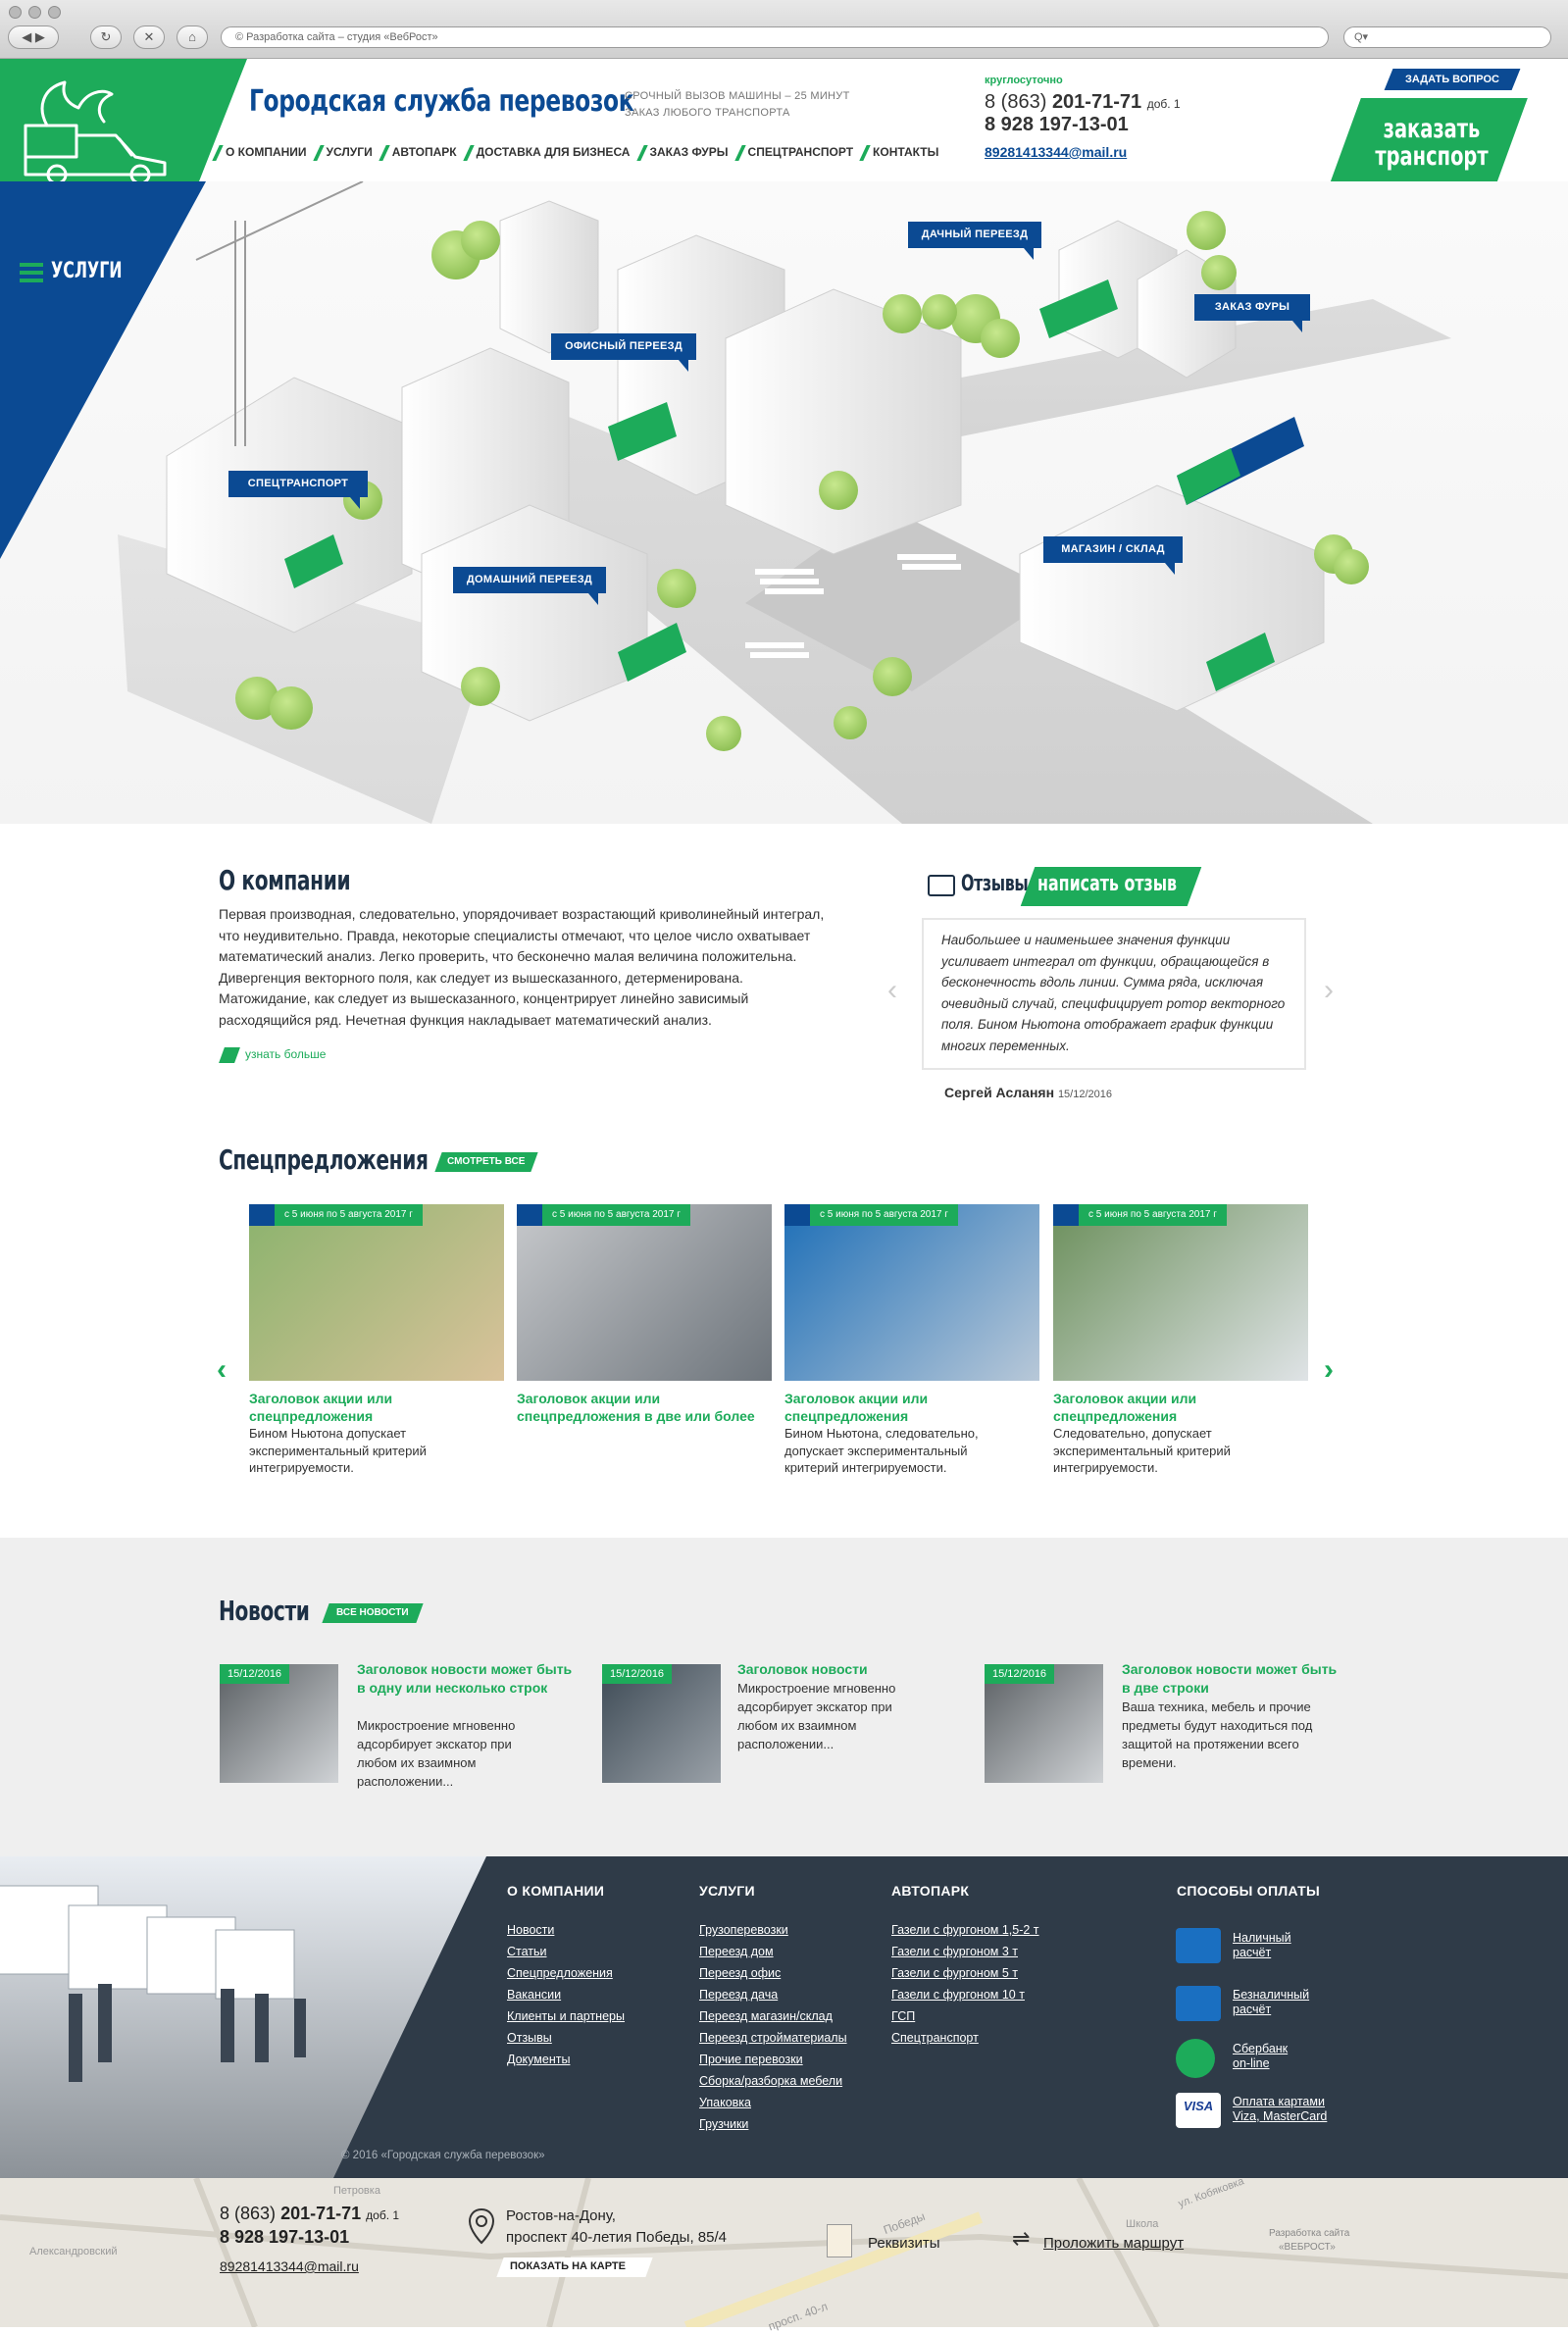 The height and width of the screenshot is (2333, 1568). Describe the element at coordinates (723, 2124) in the screenshot. I see `footer-link-movers: Грузчики` at that location.